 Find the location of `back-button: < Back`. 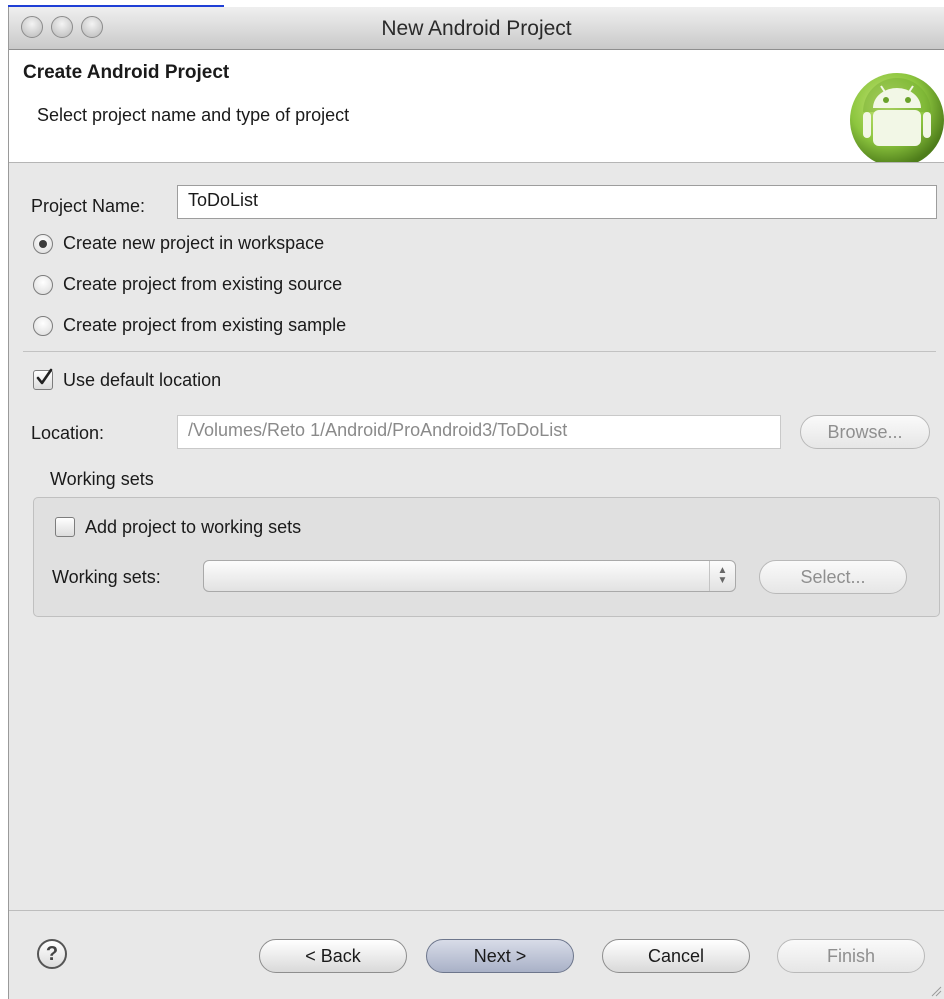

back-button: < Back is located at coordinates (333, 956).